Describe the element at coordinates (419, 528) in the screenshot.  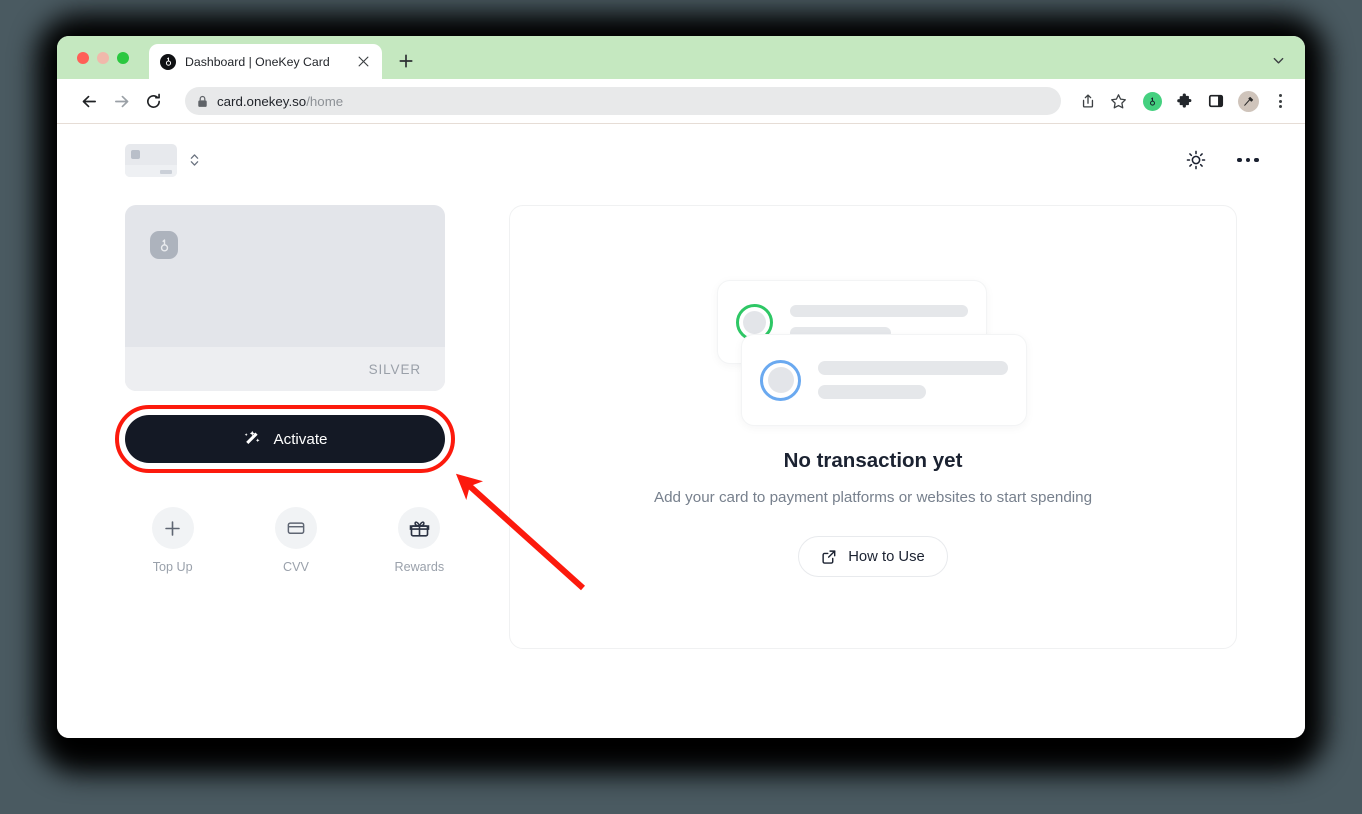
I see `gift-icon` at that location.